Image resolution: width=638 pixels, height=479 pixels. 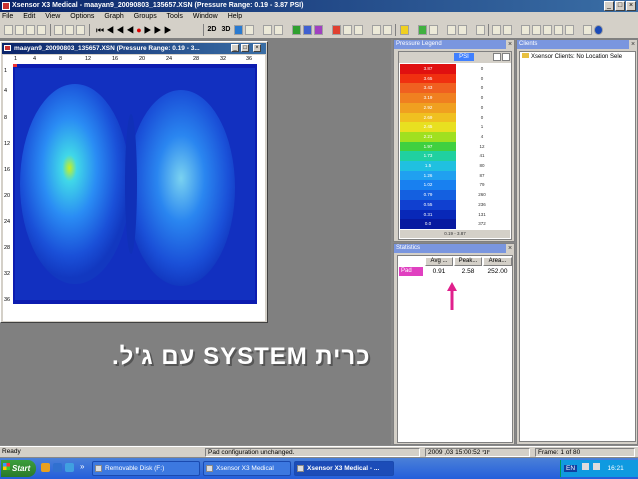 I want to click on status-ready: Ready, so click(x=11, y=451).